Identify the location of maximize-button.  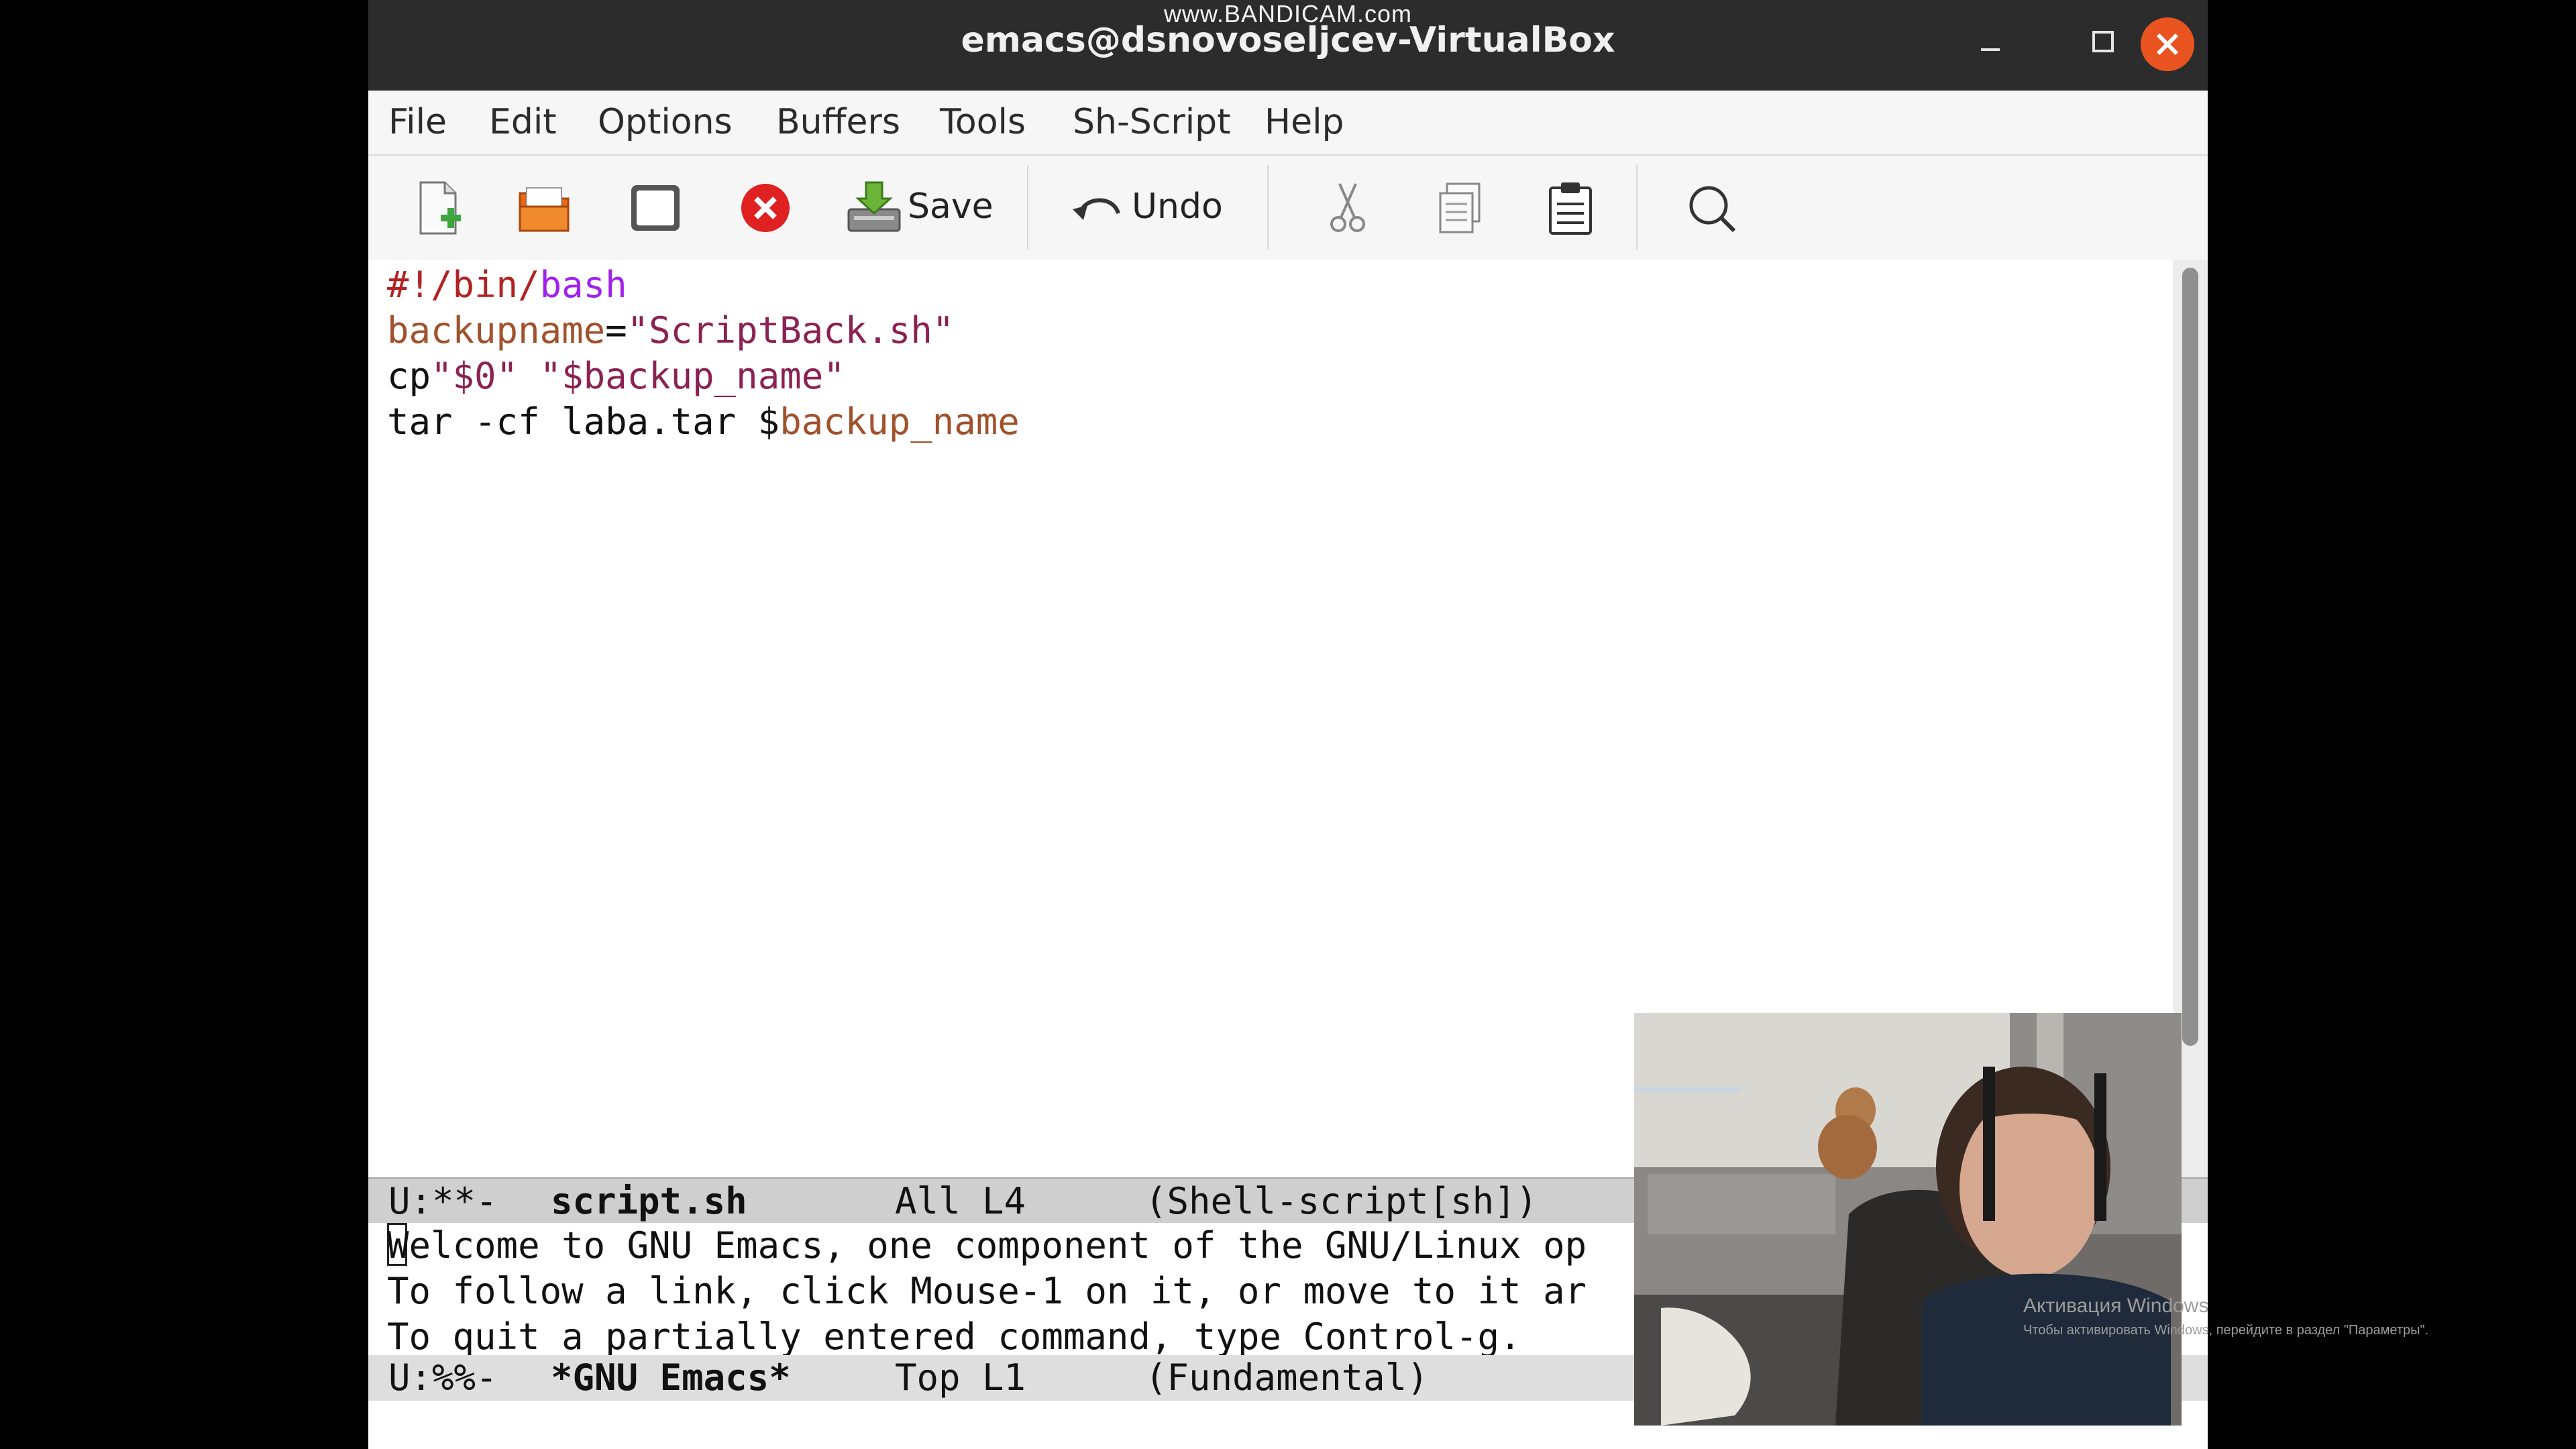
(2103, 44).